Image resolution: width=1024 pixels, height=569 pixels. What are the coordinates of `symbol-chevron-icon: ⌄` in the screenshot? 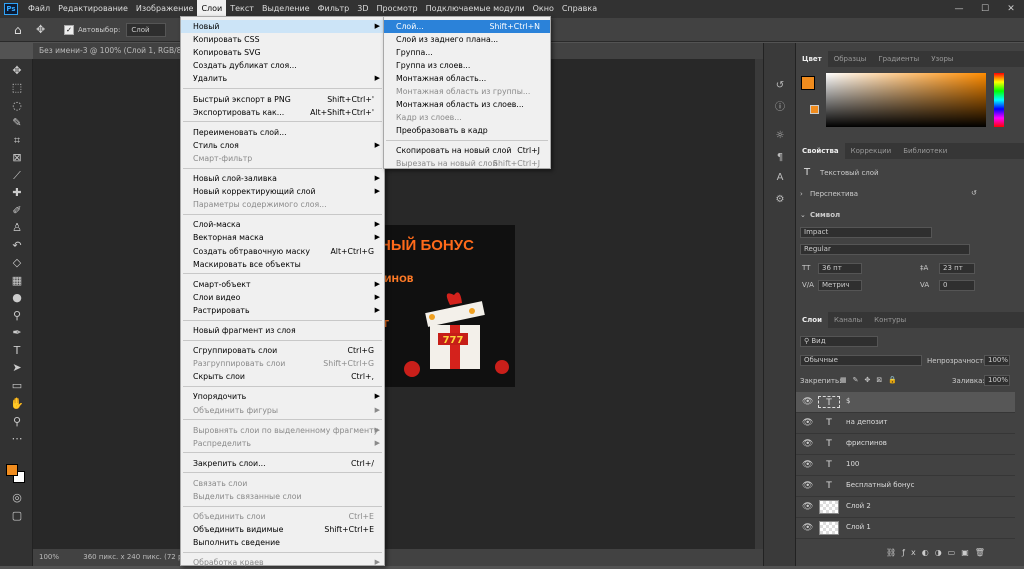 It's located at (803, 215).